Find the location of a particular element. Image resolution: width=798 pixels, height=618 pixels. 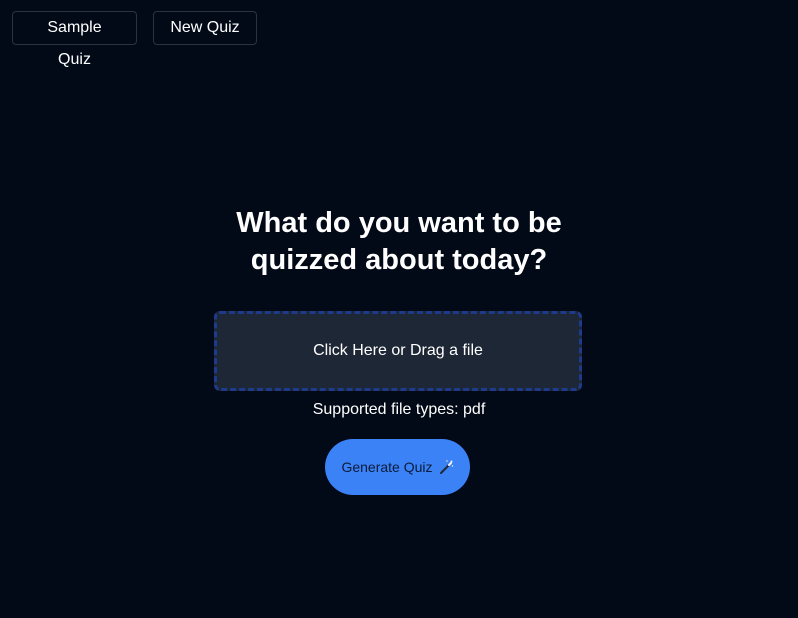

dropzone-label: Click Here or Drag a file is located at coordinates (398, 350).